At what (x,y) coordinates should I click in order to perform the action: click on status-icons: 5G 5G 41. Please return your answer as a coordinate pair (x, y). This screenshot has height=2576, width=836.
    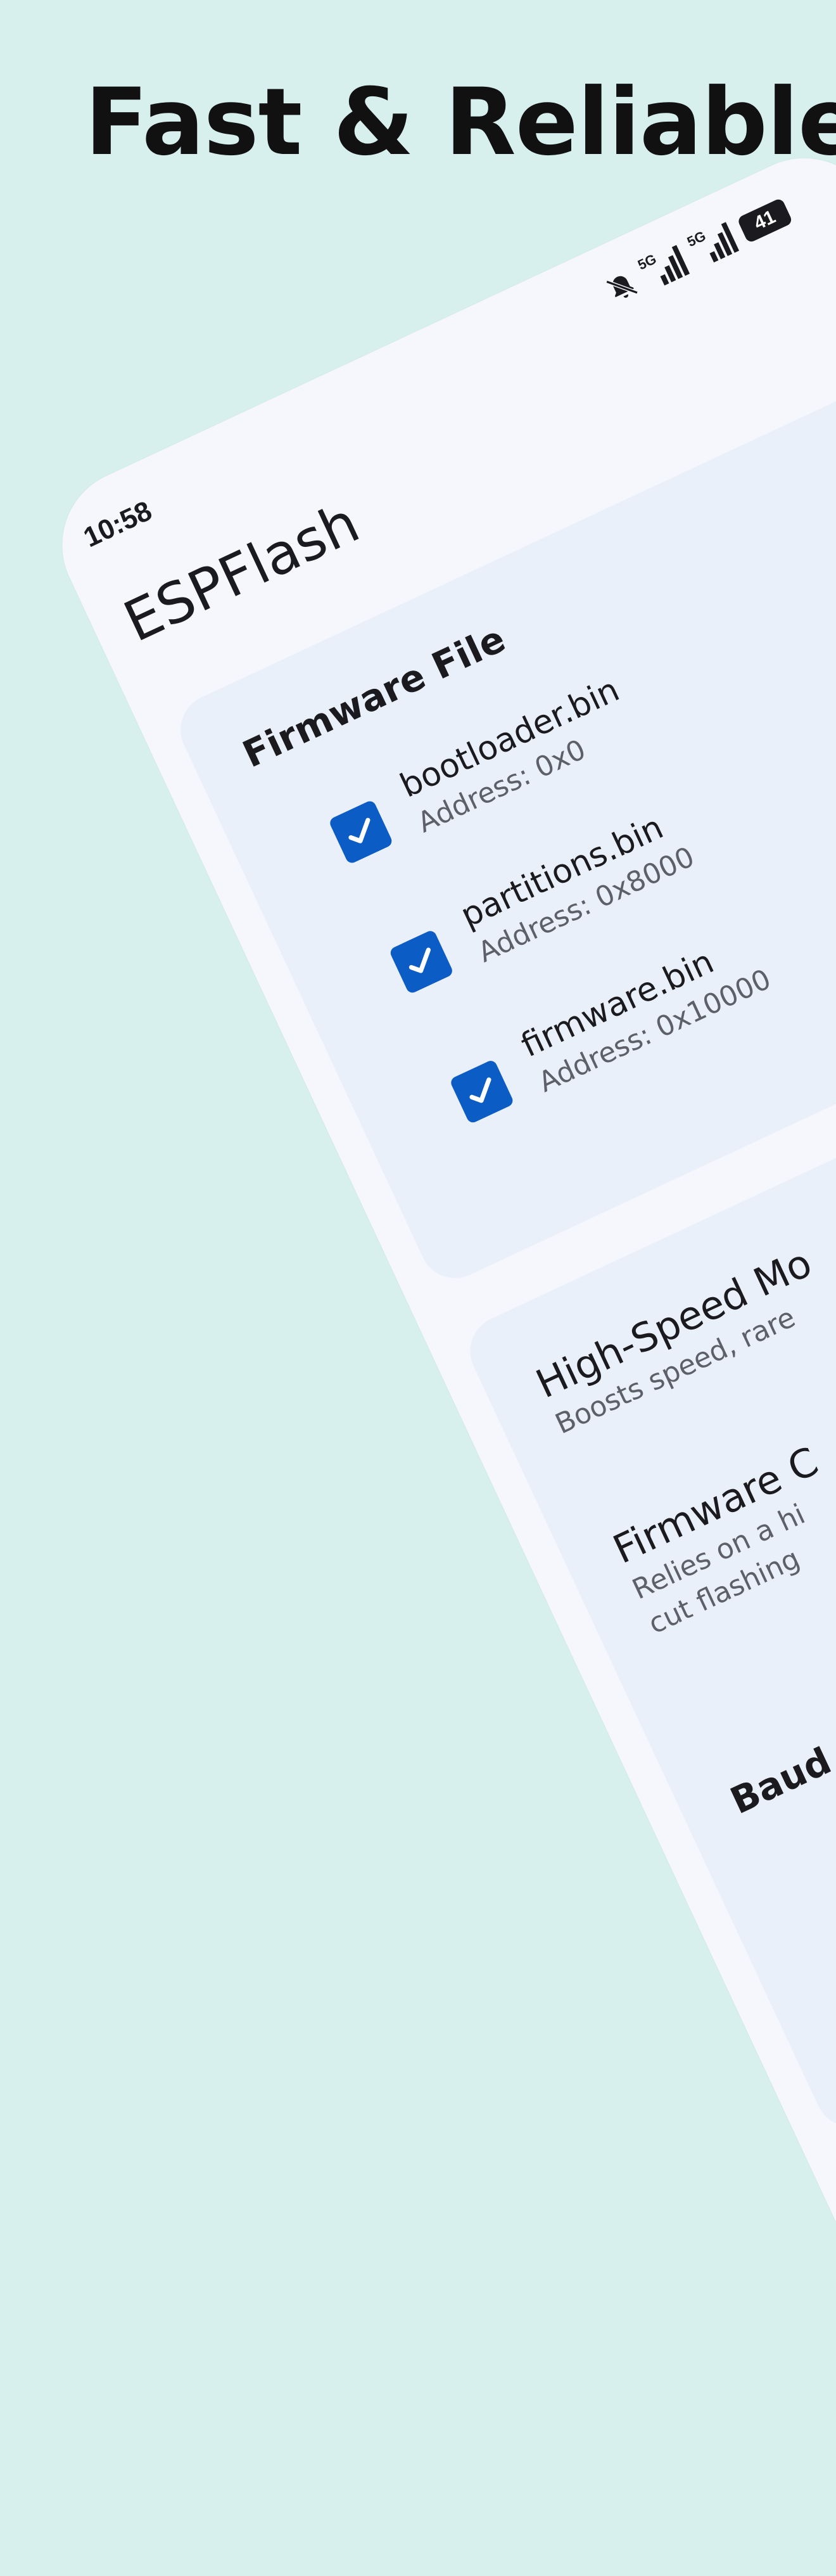
    Looking at the image, I should click on (697, 252).